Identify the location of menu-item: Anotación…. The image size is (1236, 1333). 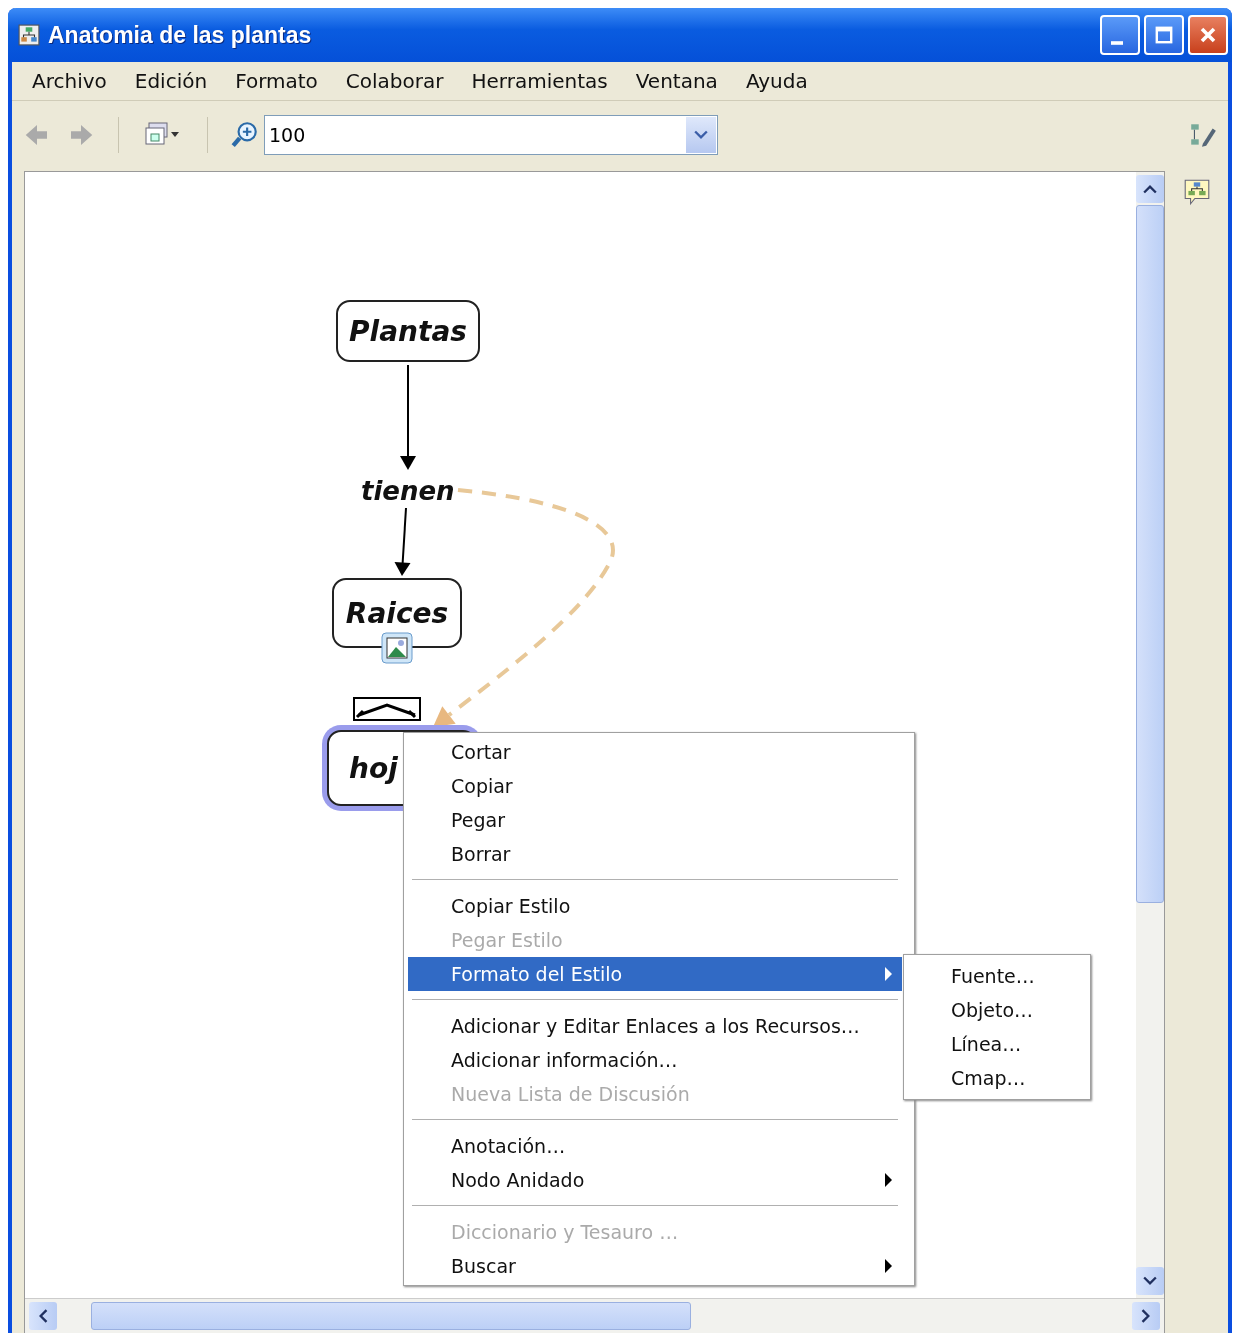
(655, 1146).